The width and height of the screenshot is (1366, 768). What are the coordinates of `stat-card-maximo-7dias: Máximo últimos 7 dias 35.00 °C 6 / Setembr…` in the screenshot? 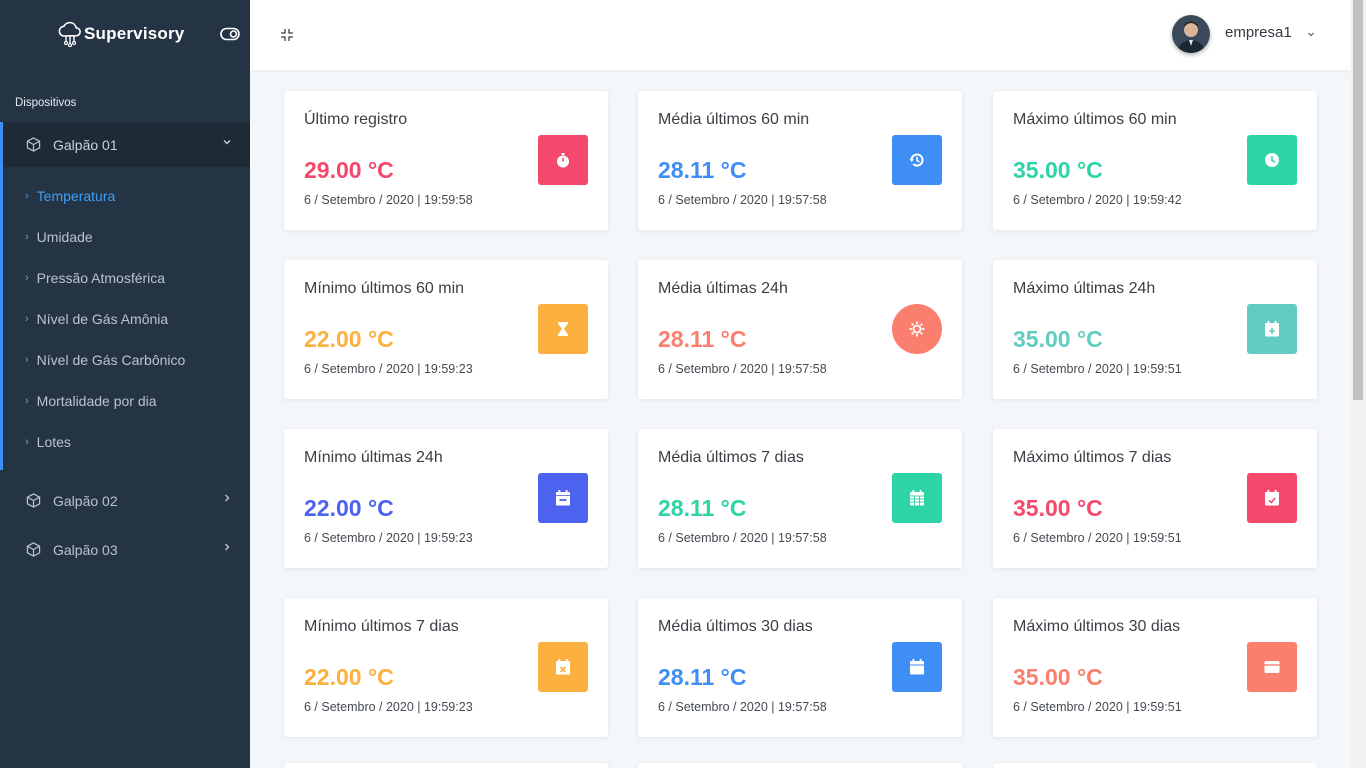 It's located at (1155, 498).